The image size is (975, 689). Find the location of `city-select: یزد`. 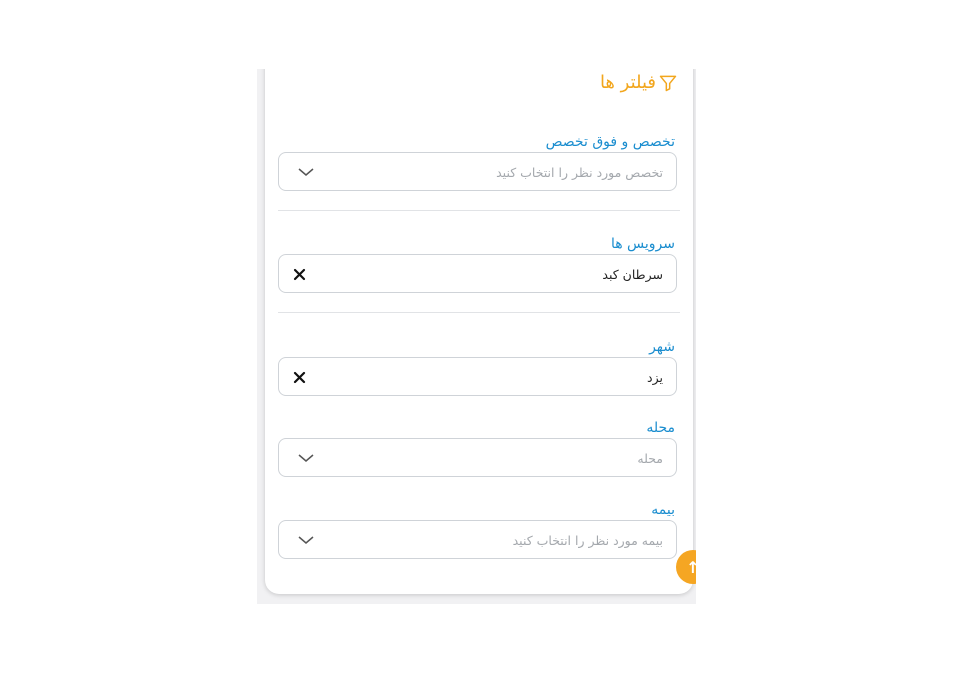

city-select: یزد is located at coordinates (477, 376).